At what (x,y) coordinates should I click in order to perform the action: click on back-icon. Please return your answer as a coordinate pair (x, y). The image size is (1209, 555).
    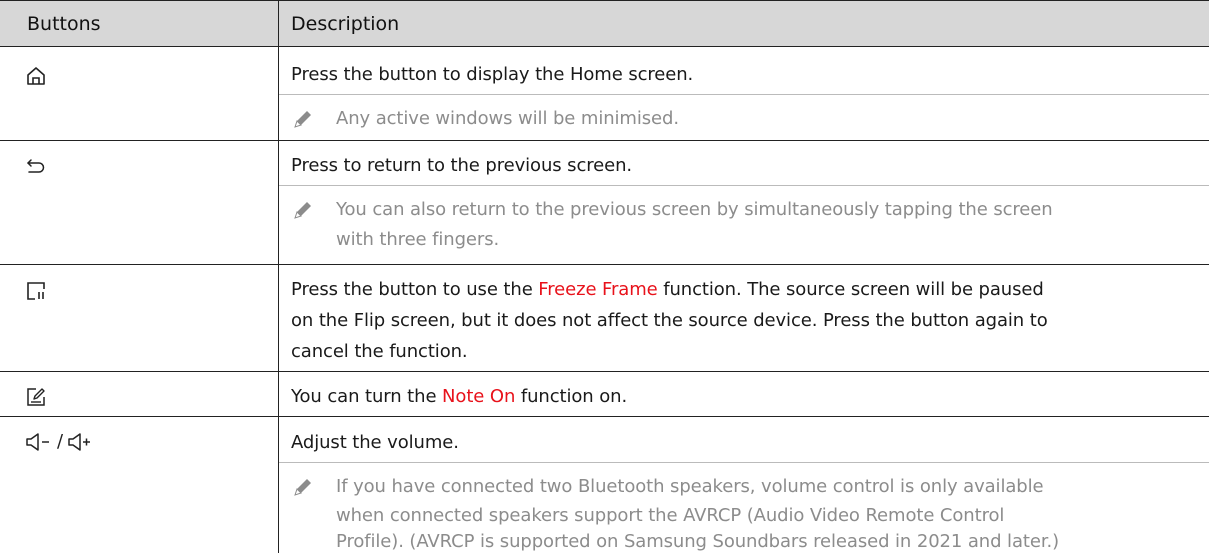
    Looking at the image, I should click on (36, 166).